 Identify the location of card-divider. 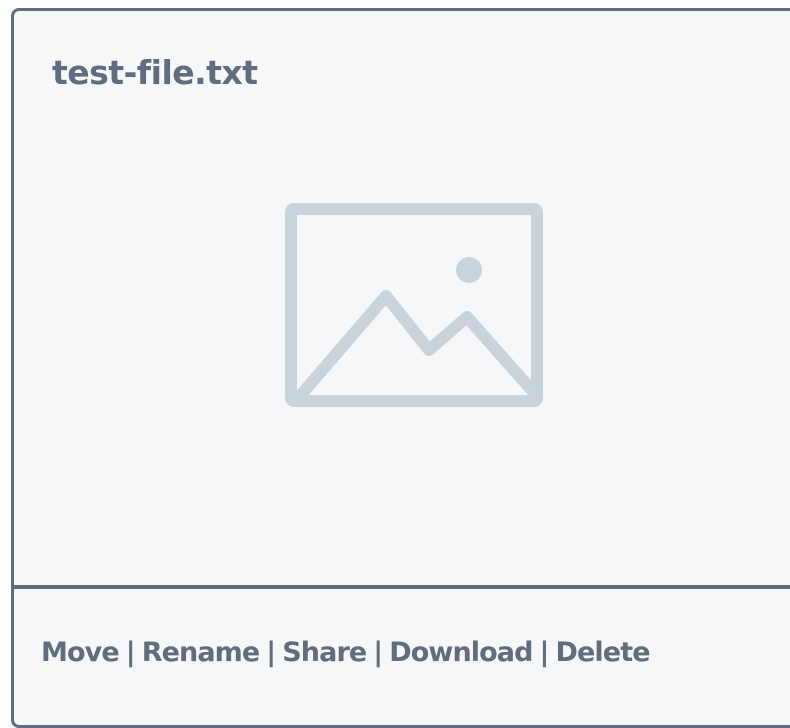
(402, 587).